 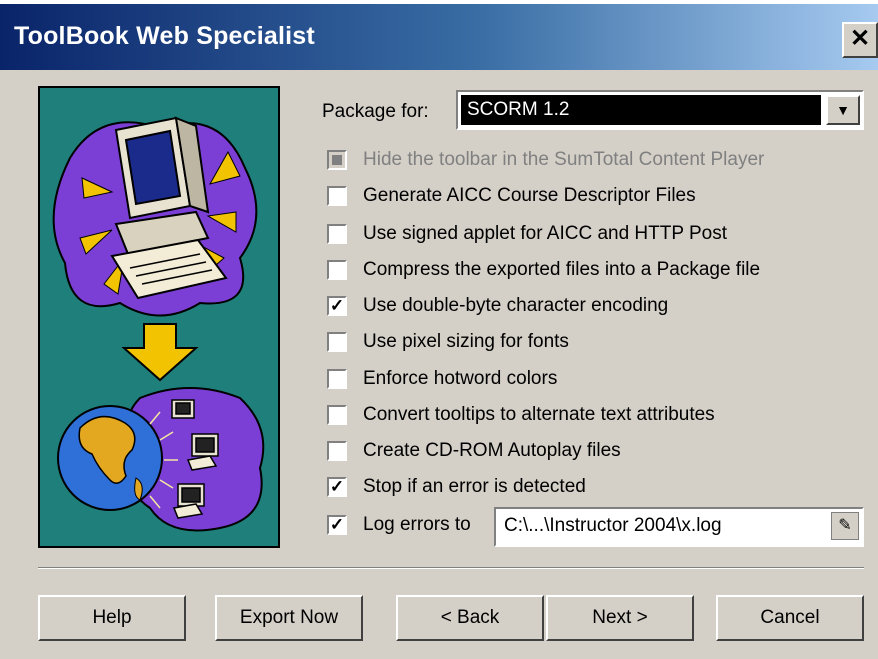 What do you see at coordinates (337, 342) in the screenshot?
I see `checkbox-pixel-sizing` at bounding box center [337, 342].